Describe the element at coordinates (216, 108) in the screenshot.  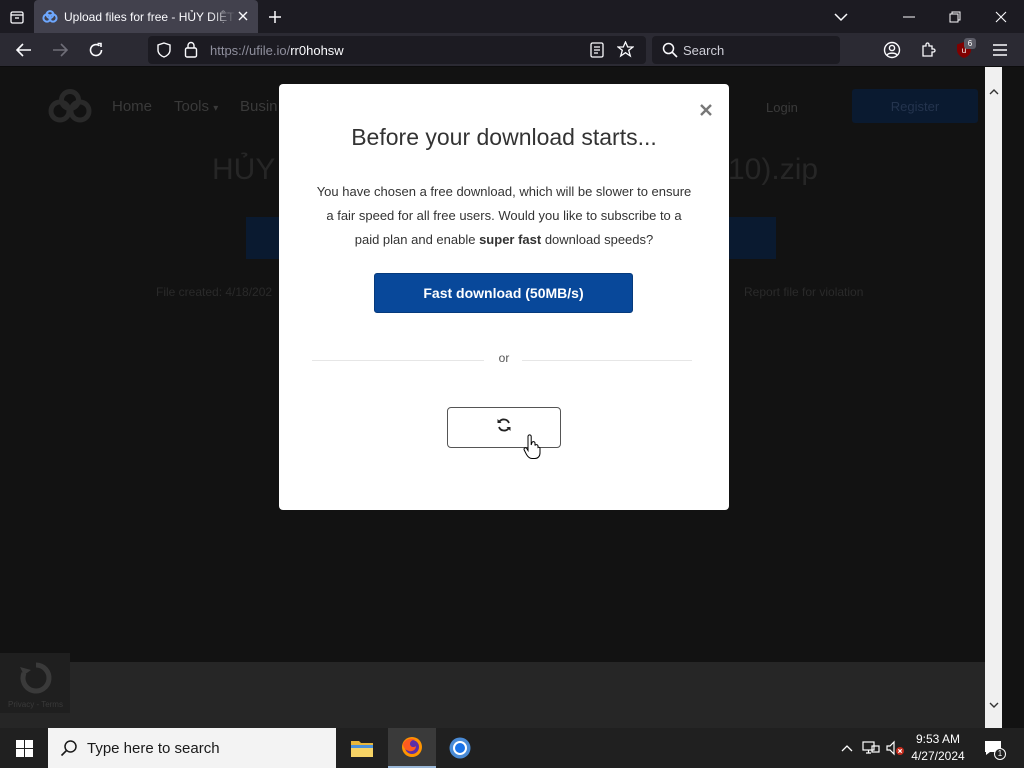
I see `chevron-down-icon: ▾` at that location.